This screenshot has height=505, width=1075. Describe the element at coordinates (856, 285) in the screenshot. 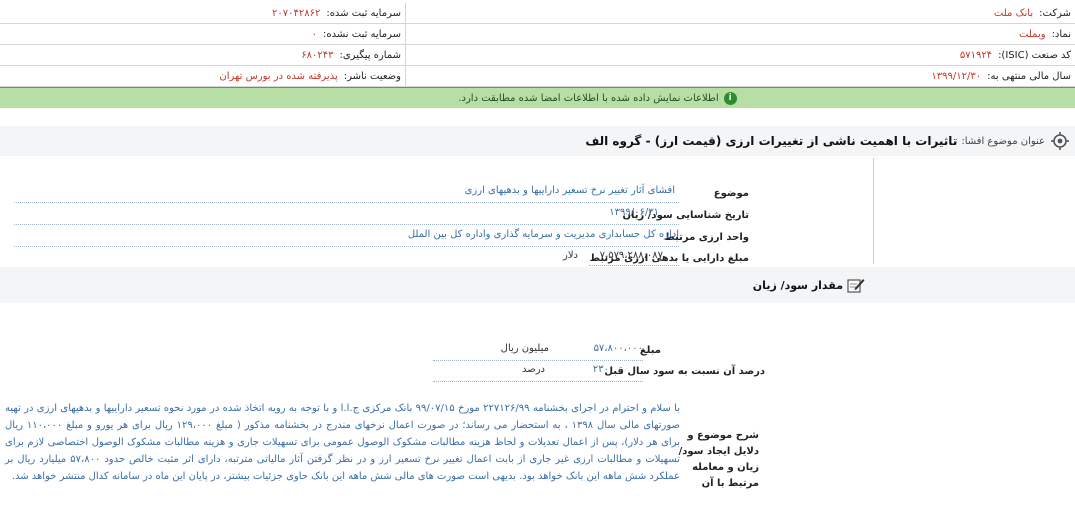

I see `edit-icon` at that location.